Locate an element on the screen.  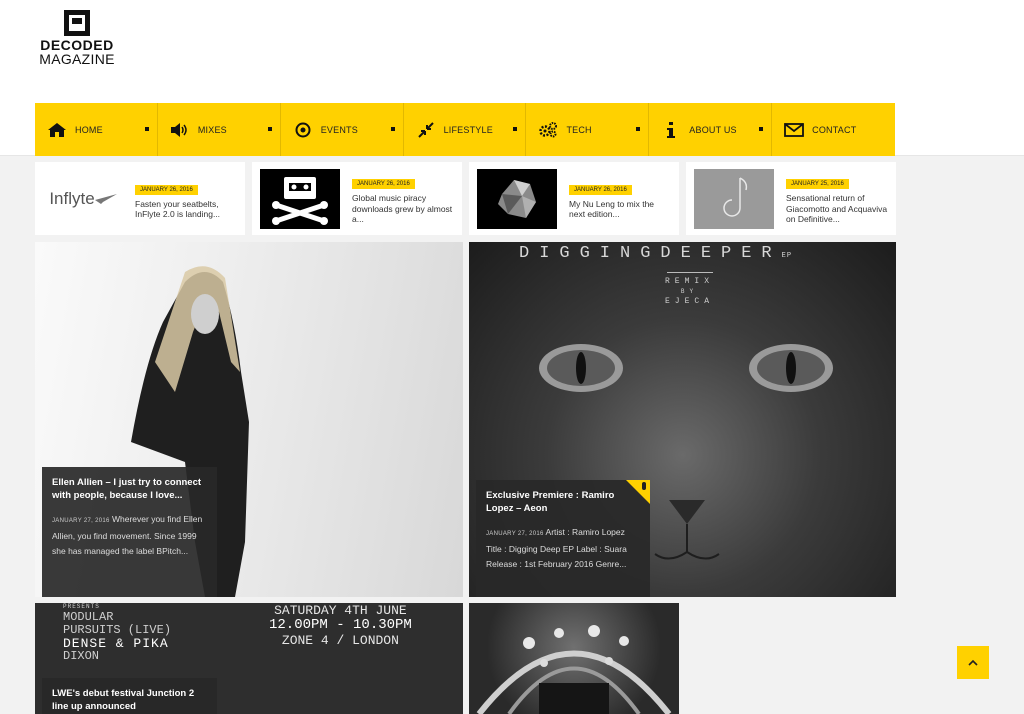
corner-flag is located at coordinates (638, 492).